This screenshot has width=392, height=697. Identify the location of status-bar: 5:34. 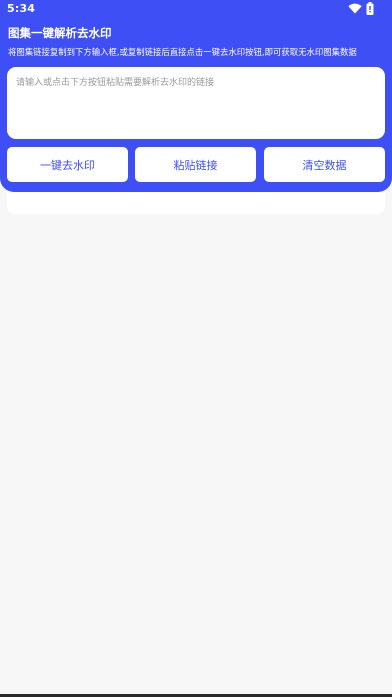
(196, 9).